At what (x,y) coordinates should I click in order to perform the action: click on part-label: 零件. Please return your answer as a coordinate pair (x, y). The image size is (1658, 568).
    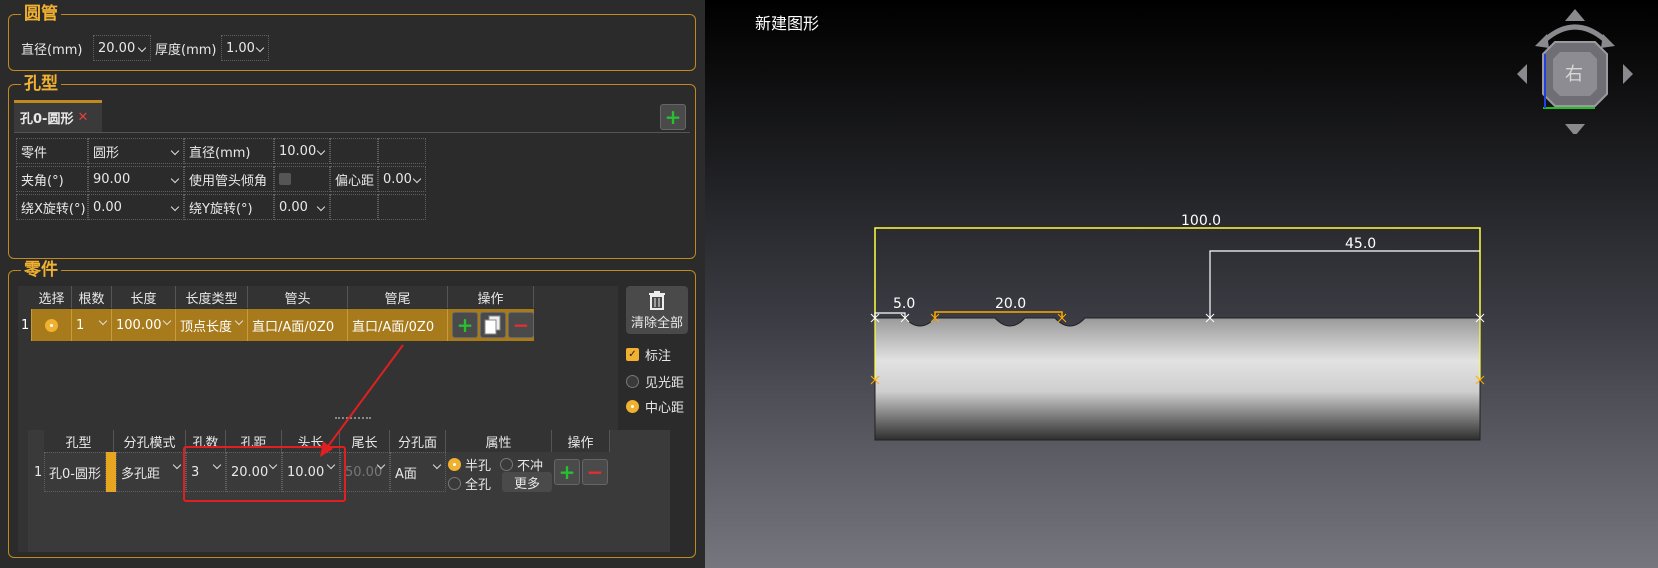
    Looking at the image, I should click on (52, 151).